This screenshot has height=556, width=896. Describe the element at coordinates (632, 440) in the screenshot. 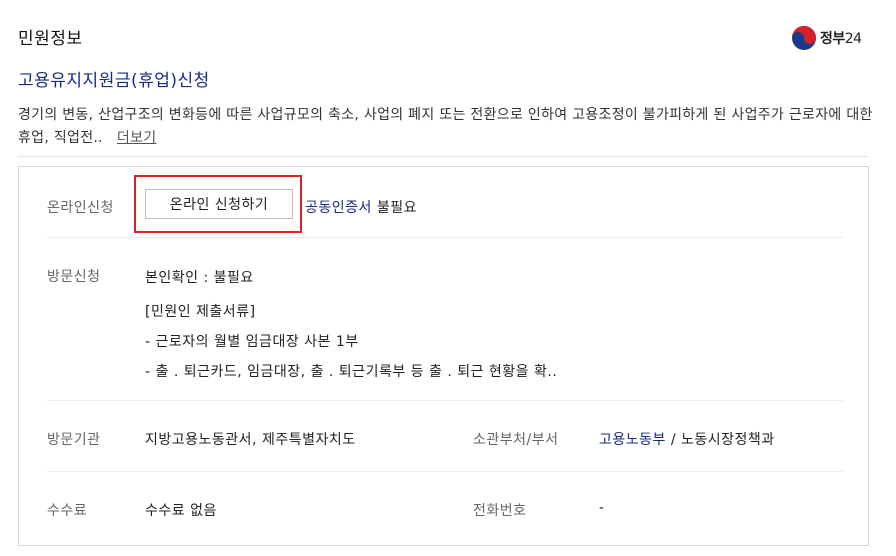

I see `dept-link: 고용노동부` at that location.